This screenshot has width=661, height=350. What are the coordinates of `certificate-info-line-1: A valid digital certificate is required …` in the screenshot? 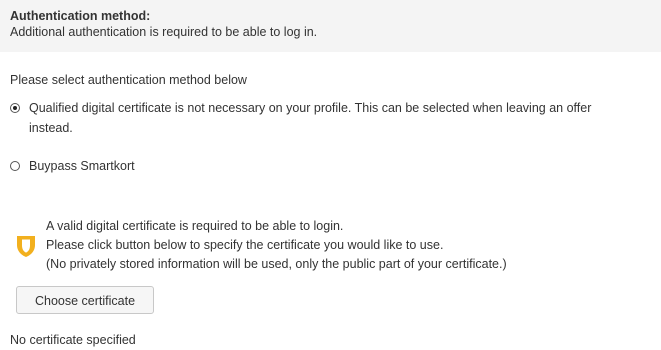 It's located at (195, 226).